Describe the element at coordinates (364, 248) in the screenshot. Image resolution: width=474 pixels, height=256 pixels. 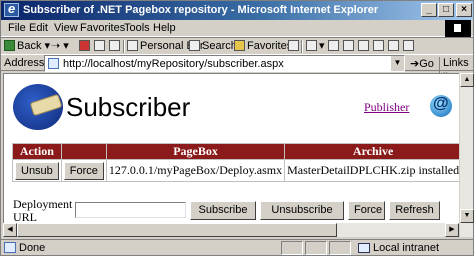
I see `intranet-zone-icon` at that location.